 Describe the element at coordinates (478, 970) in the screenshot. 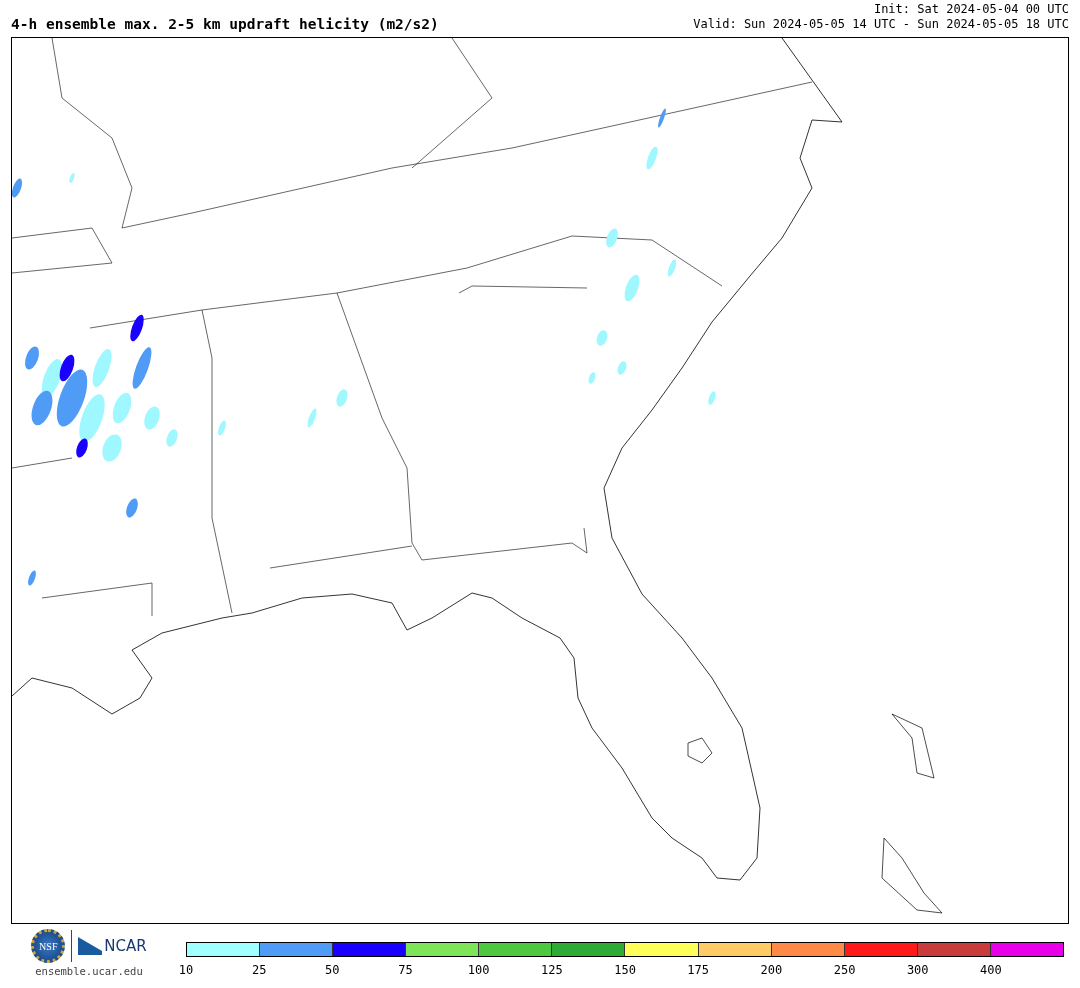

I see `scale-label: 100` at that location.